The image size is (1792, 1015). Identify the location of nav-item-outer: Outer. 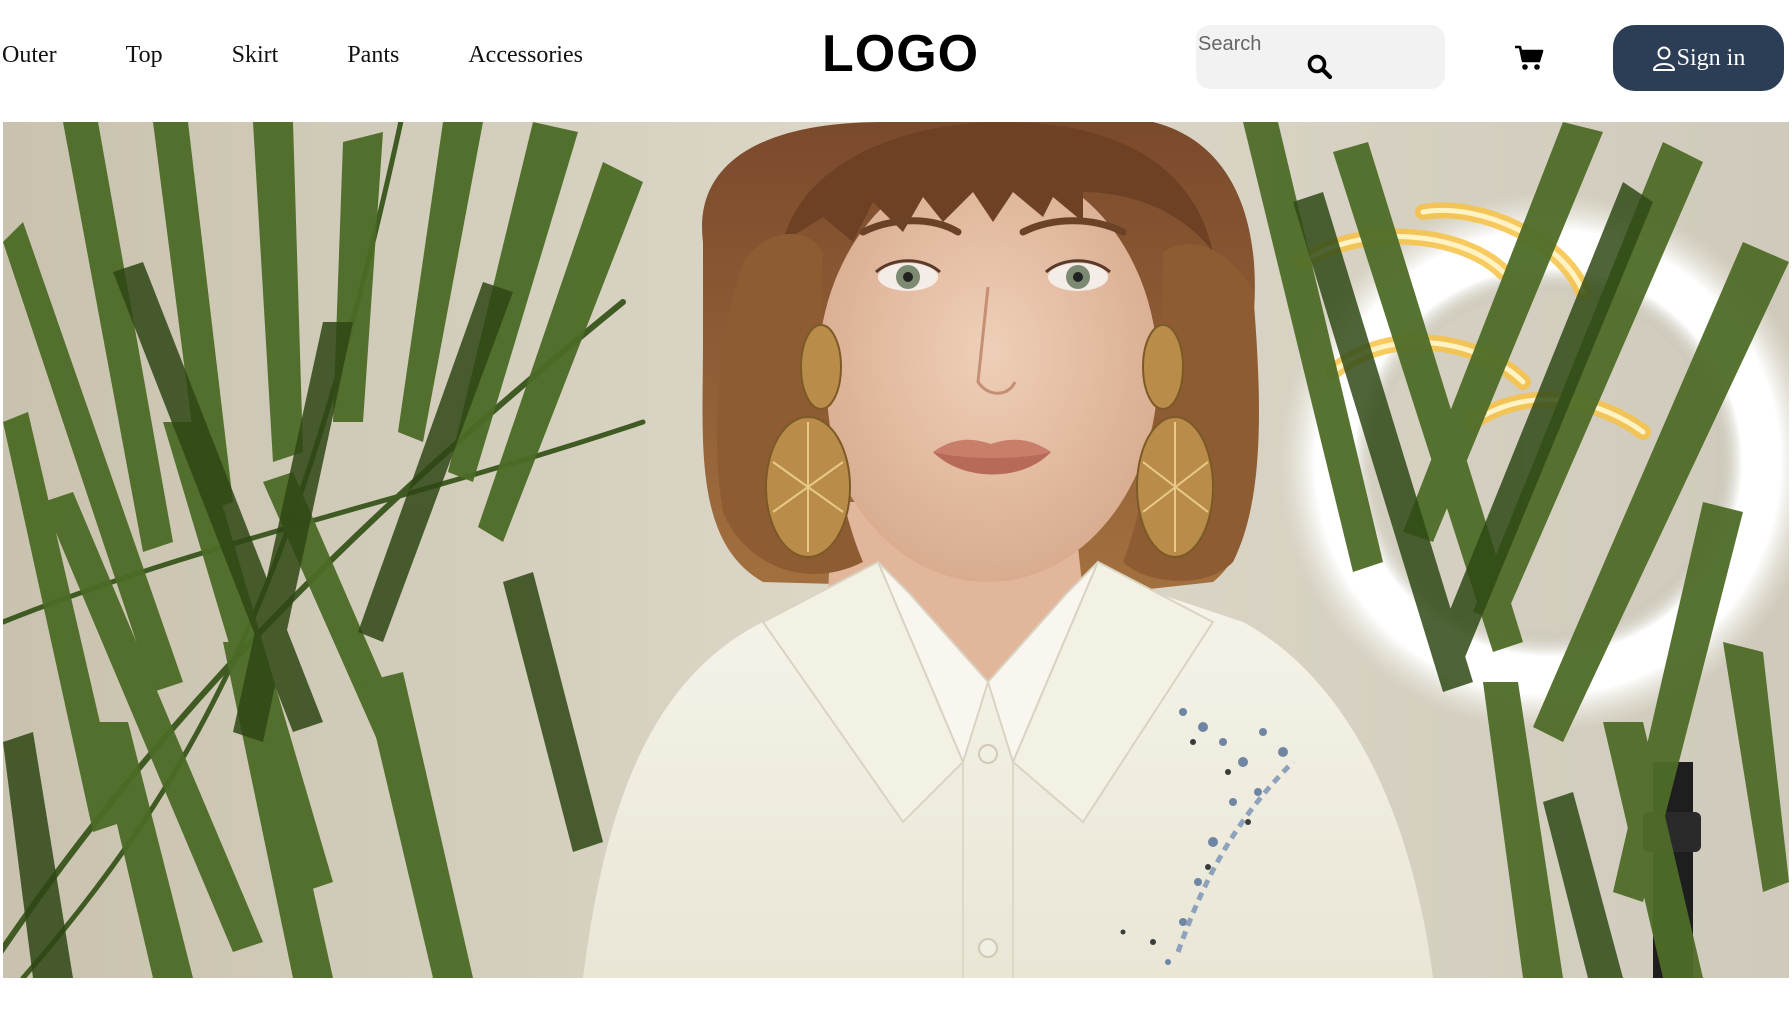
(29, 55).